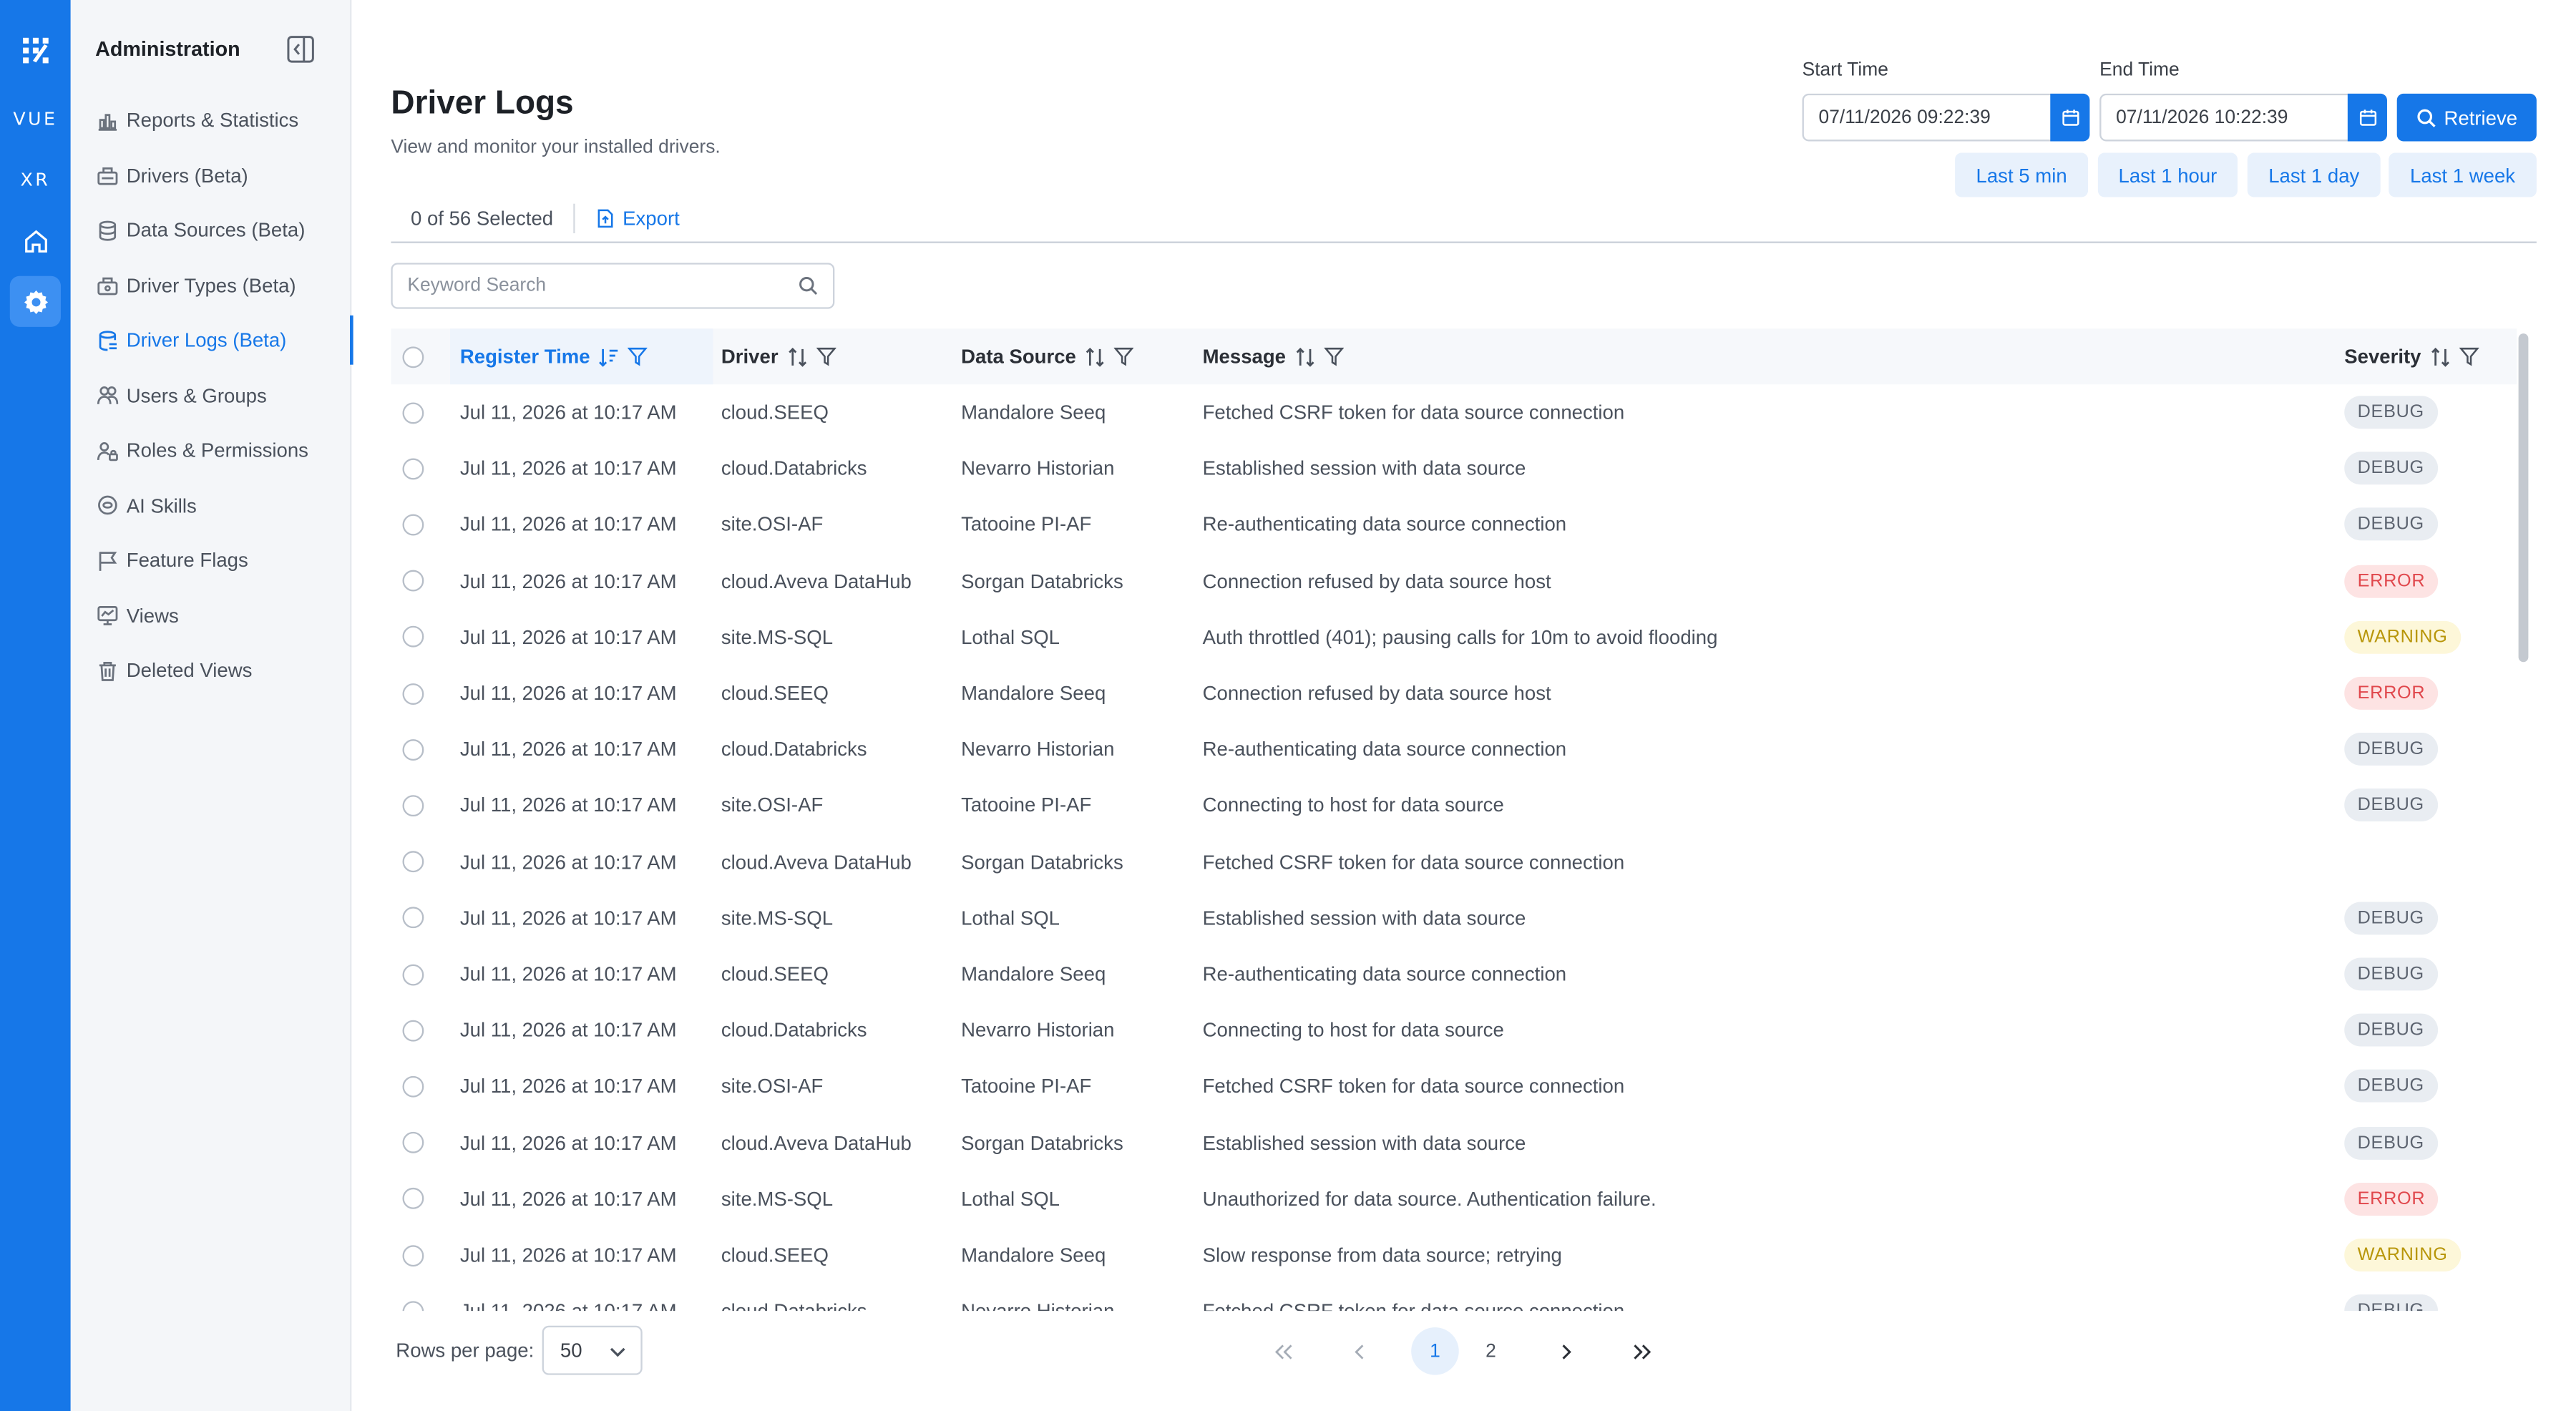 The height and width of the screenshot is (1411, 2576). Describe the element at coordinates (2243, 118) in the screenshot. I see `end-time-input: 07/11/2026 10:22:39` at that location.